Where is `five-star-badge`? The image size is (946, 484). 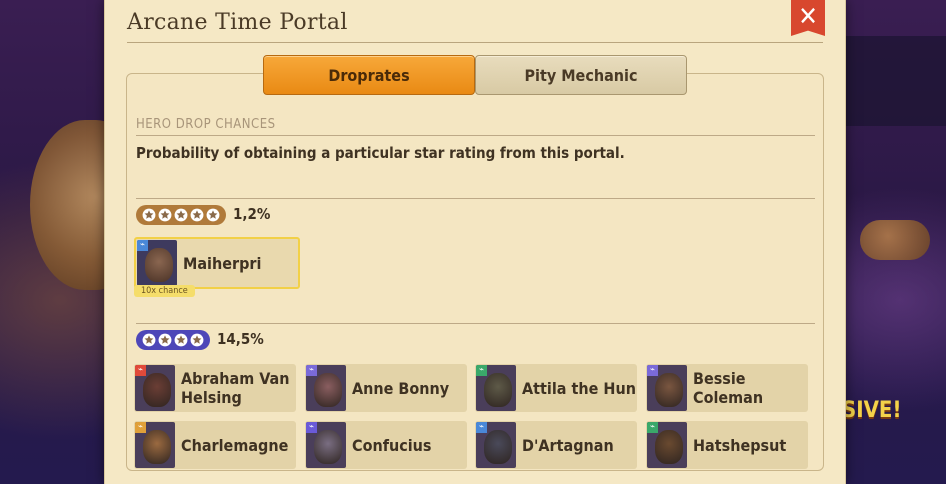
five-star-badge is located at coordinates (181, 215).